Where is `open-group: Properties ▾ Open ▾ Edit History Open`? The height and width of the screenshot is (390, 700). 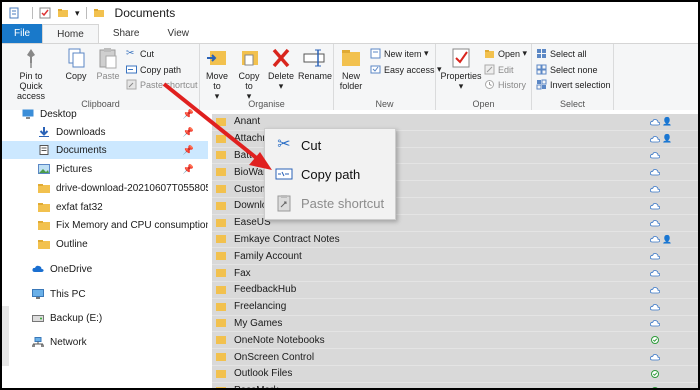 open-group: Properties ▾ Open ▾ Edit History Open is located at coordinates (484, 77).